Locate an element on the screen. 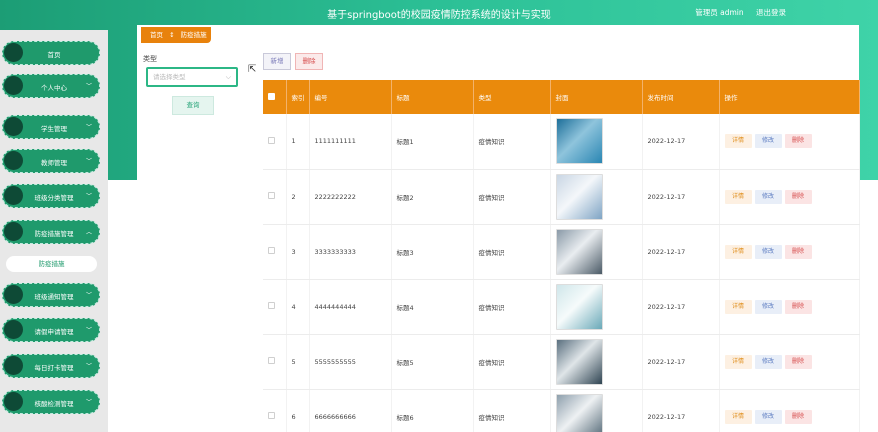 The height and width of the screenshot is (432, 878). breadcrumb-home: 首页 is located at coordinates (156, 35).